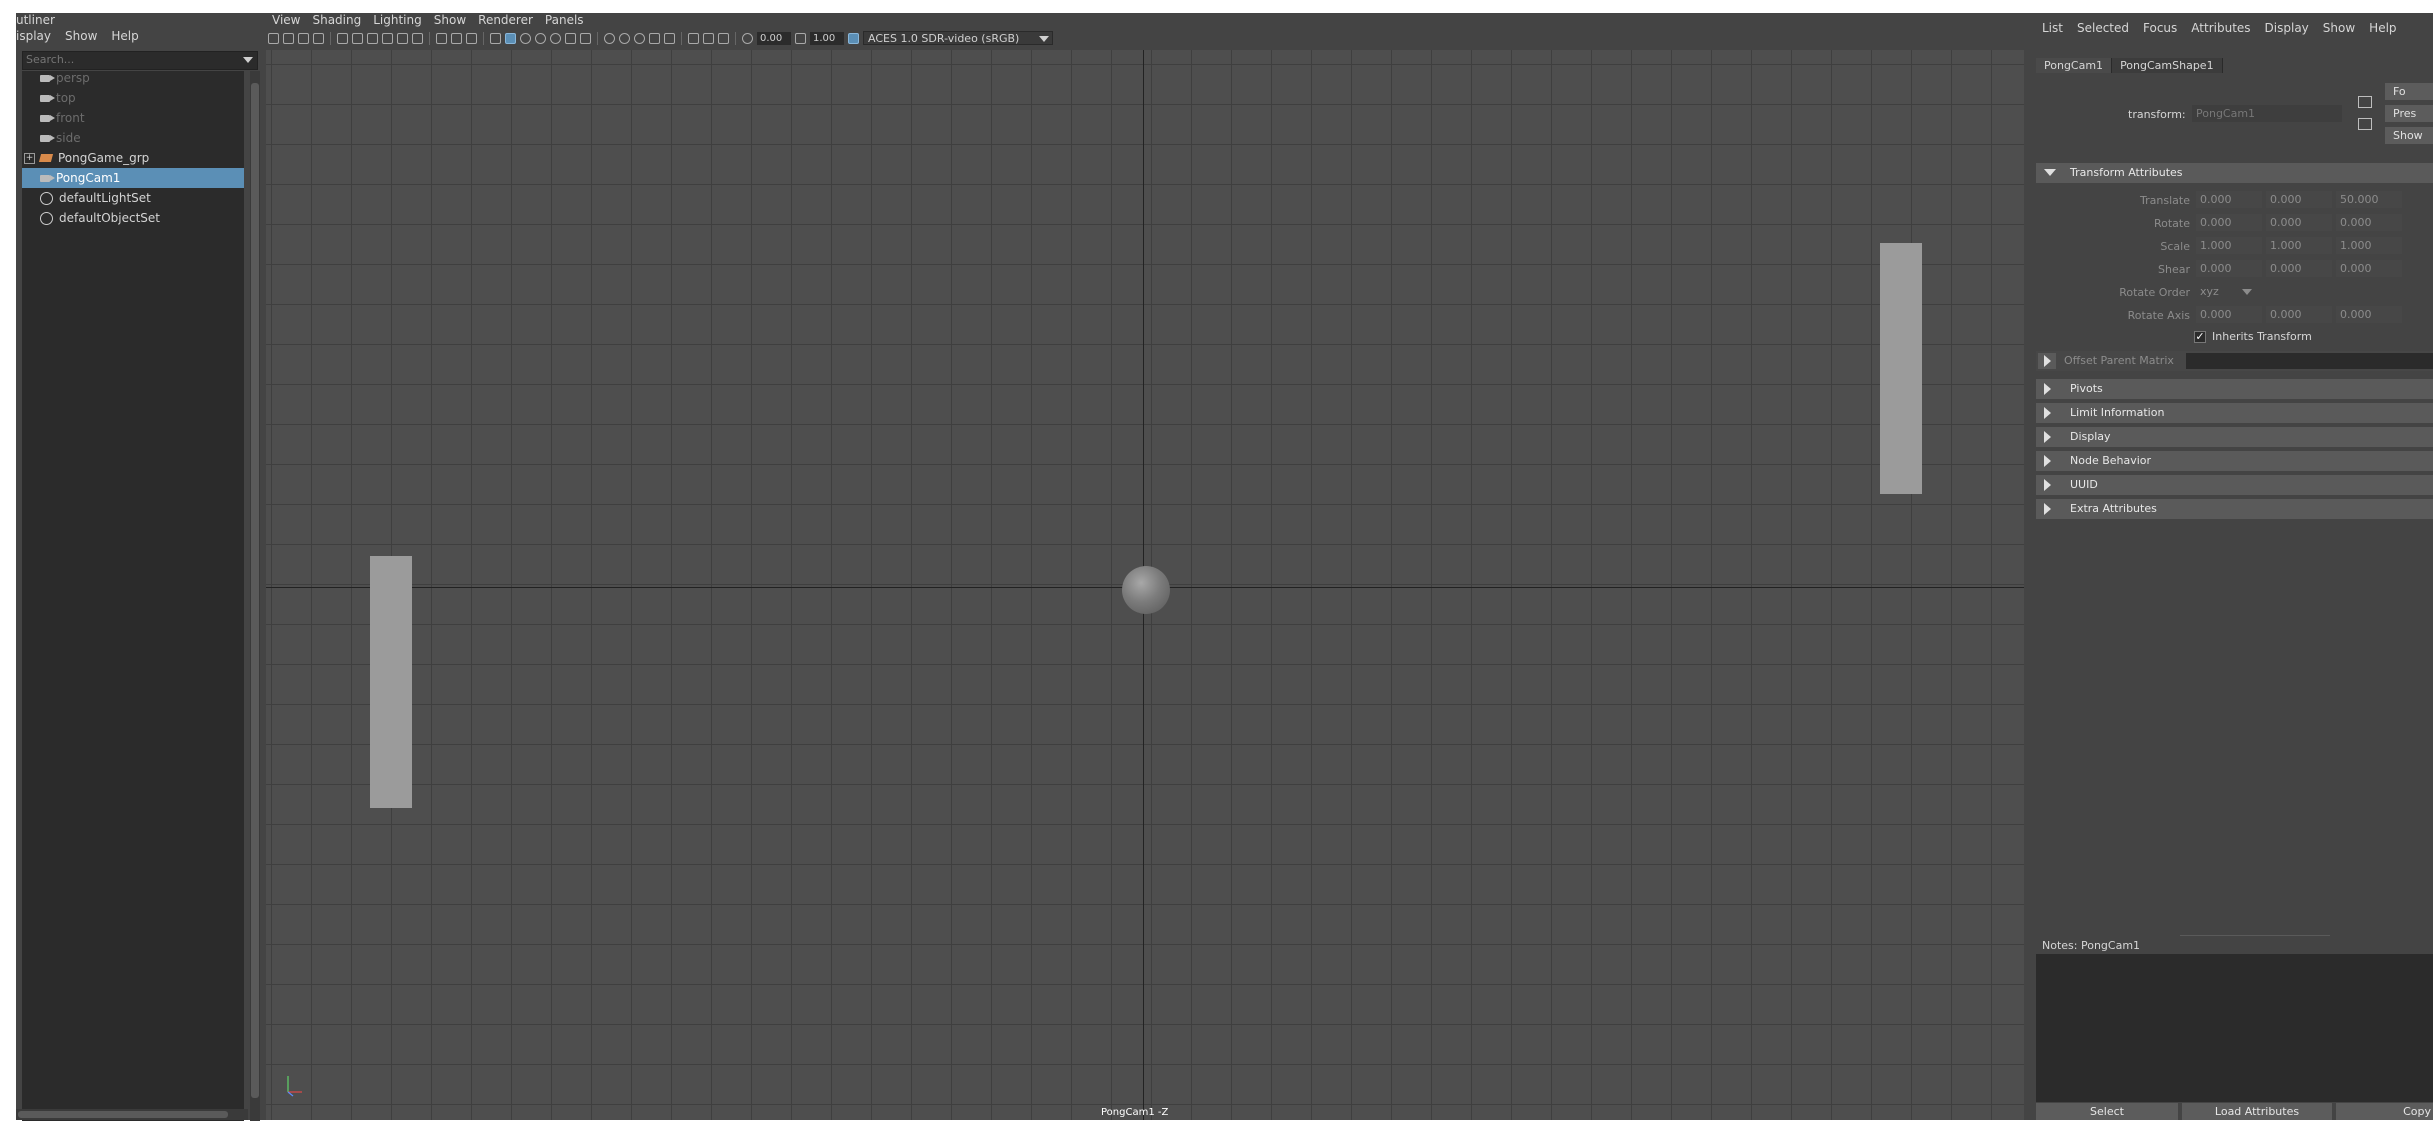  What do you see at coordinates (723, 38) in the screenshot?
I see `backface-culling-icon` at bounding box center [723, 38].